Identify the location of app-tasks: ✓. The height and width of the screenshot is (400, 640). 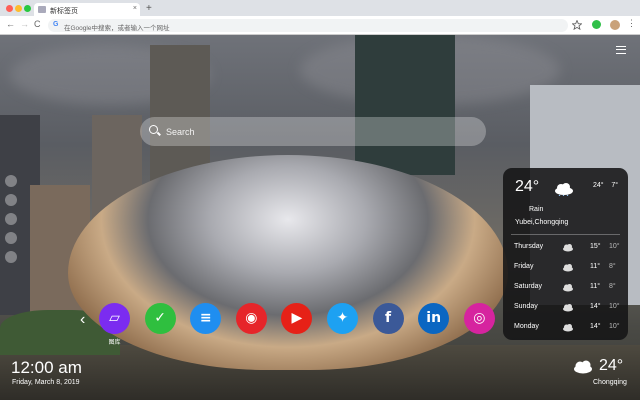
(160, 318).